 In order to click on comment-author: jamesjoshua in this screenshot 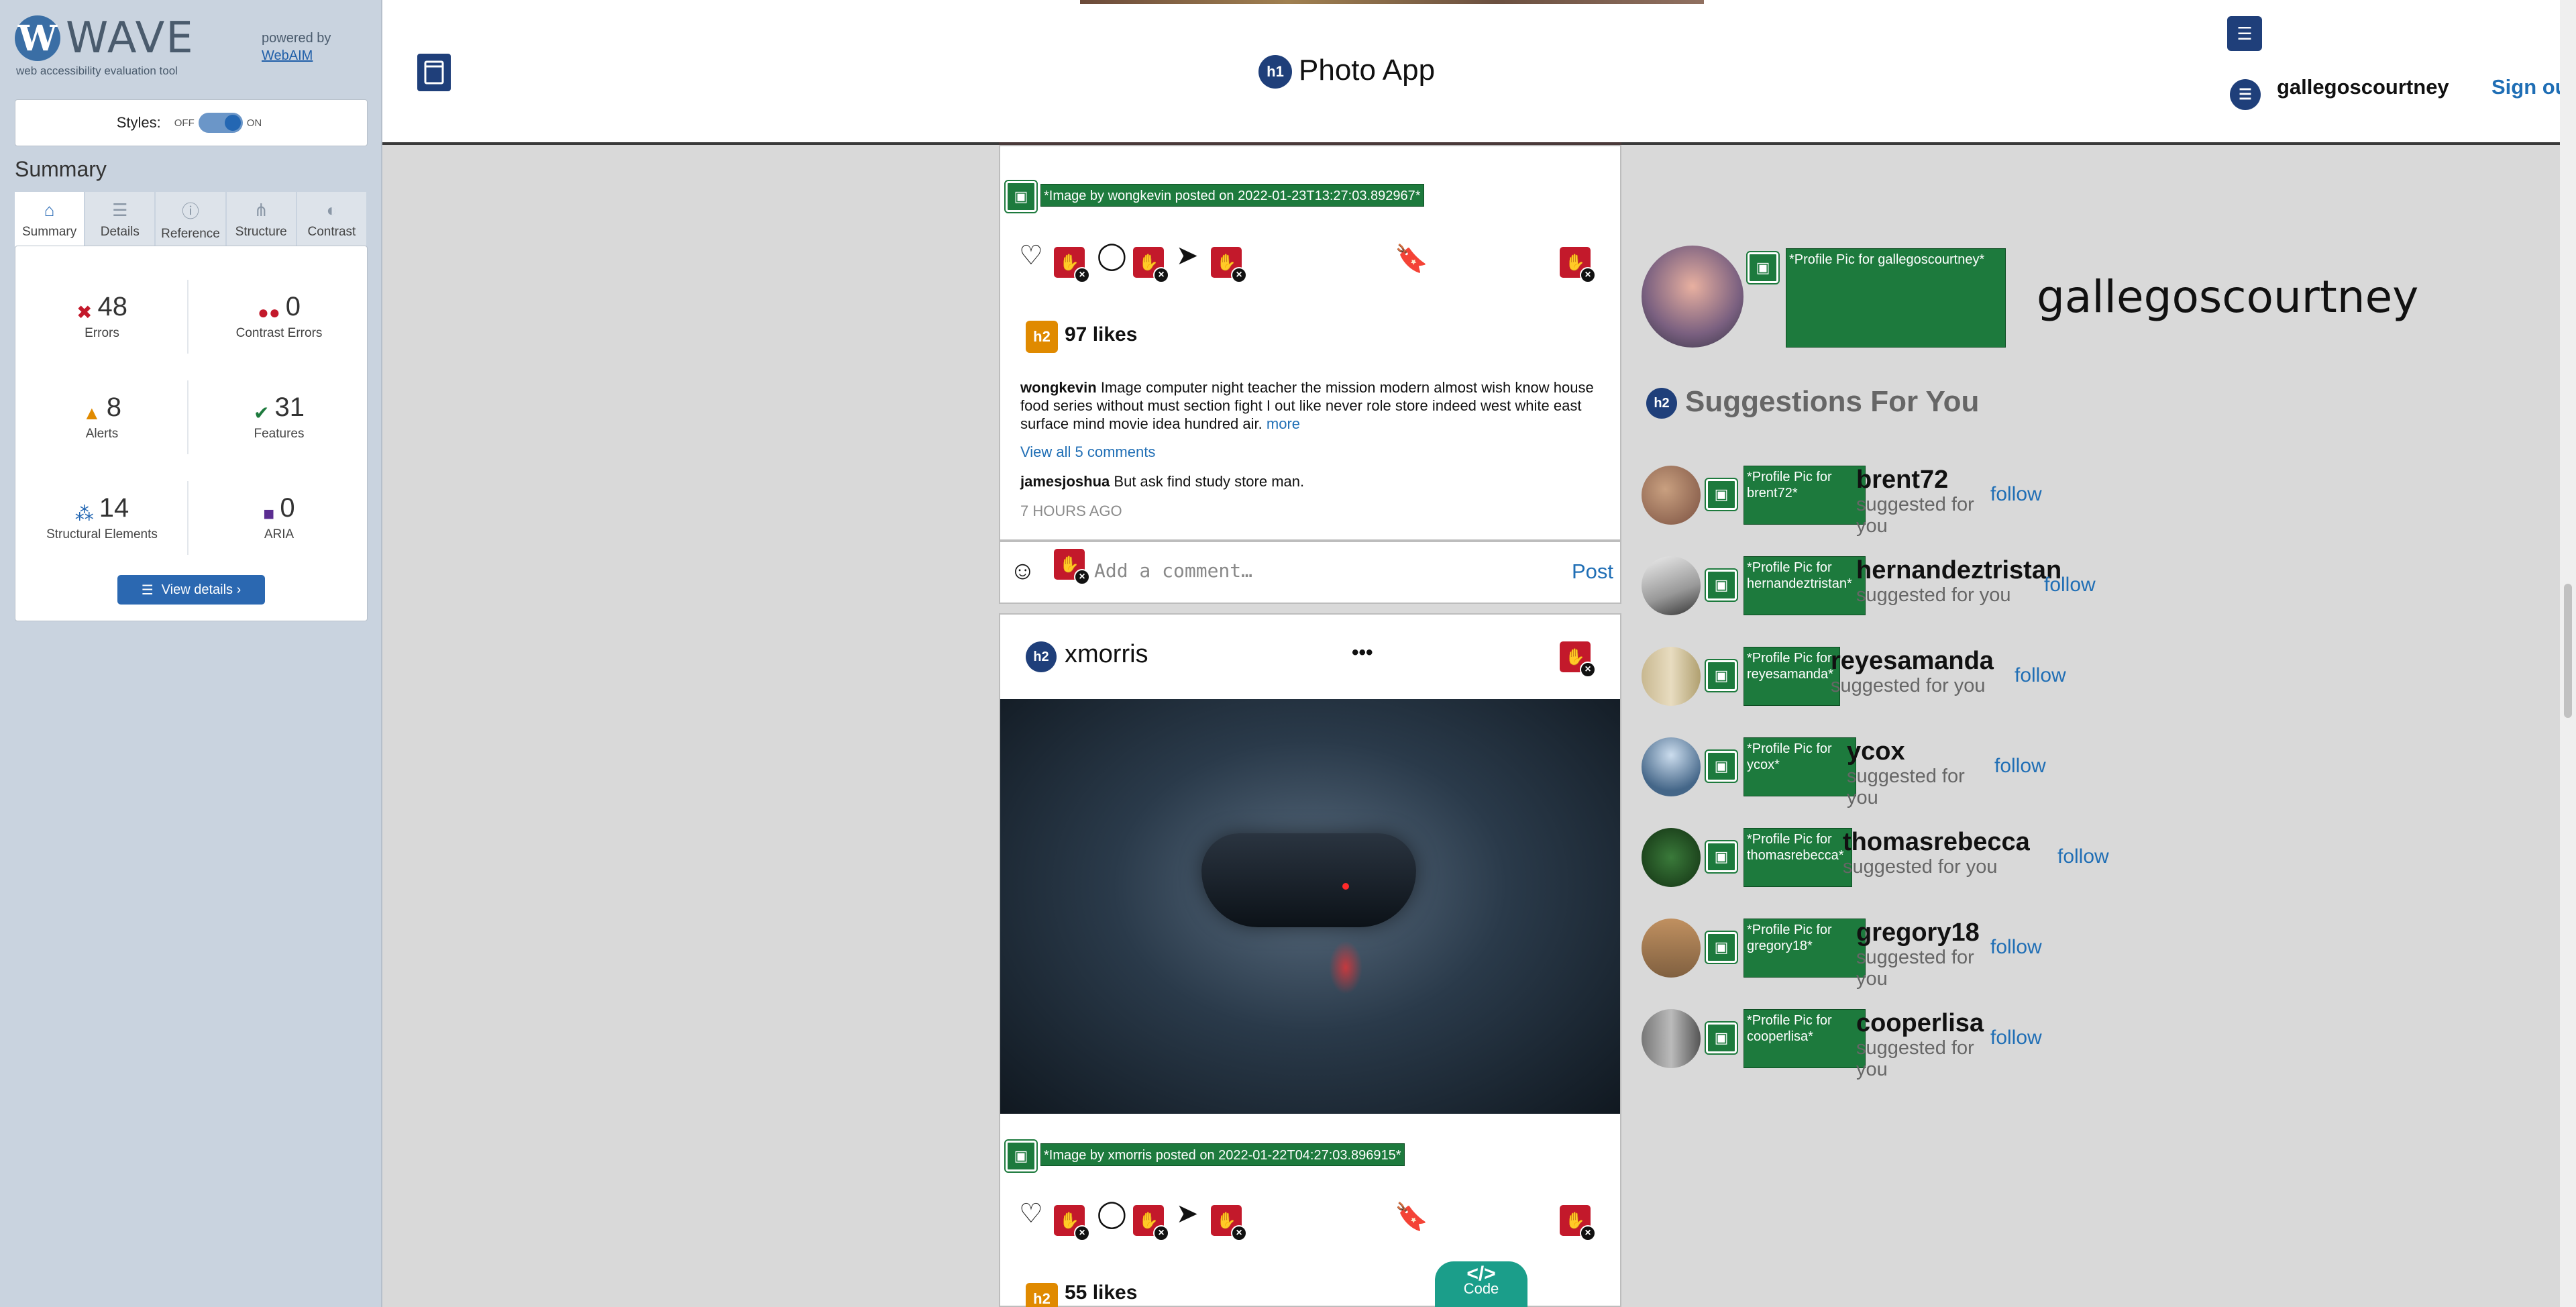, I will do `click(1065, 481)`.